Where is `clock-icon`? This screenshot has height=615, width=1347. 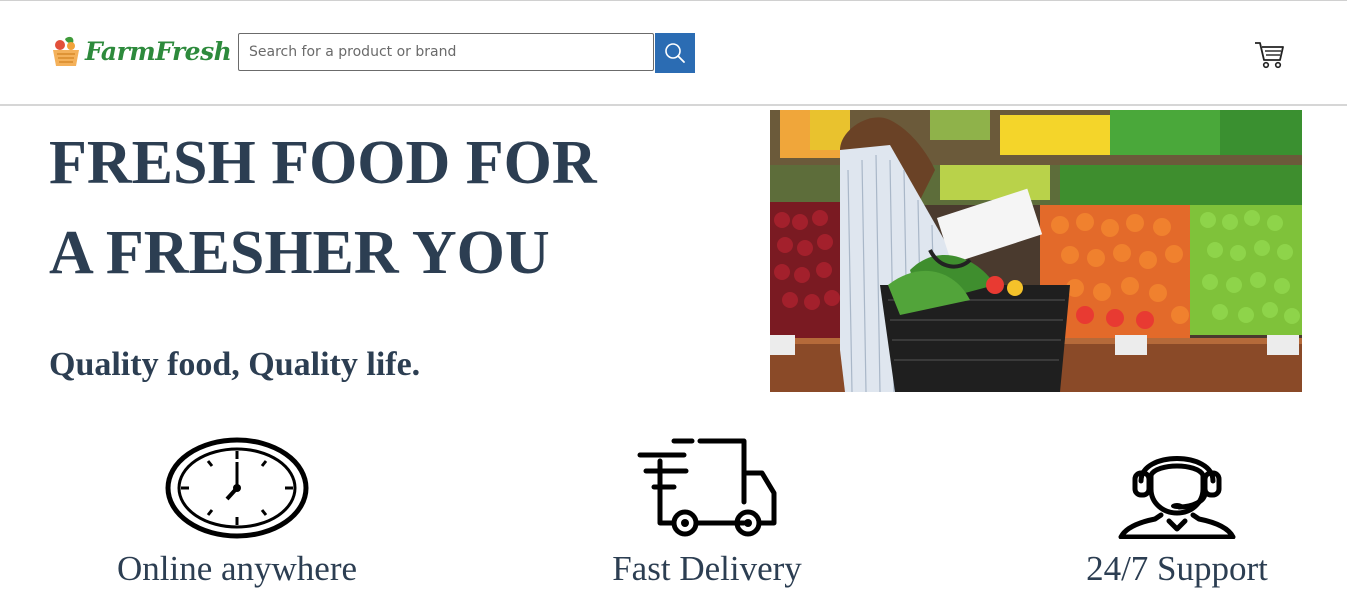
clock-icon is located at coordinates (237, 488).